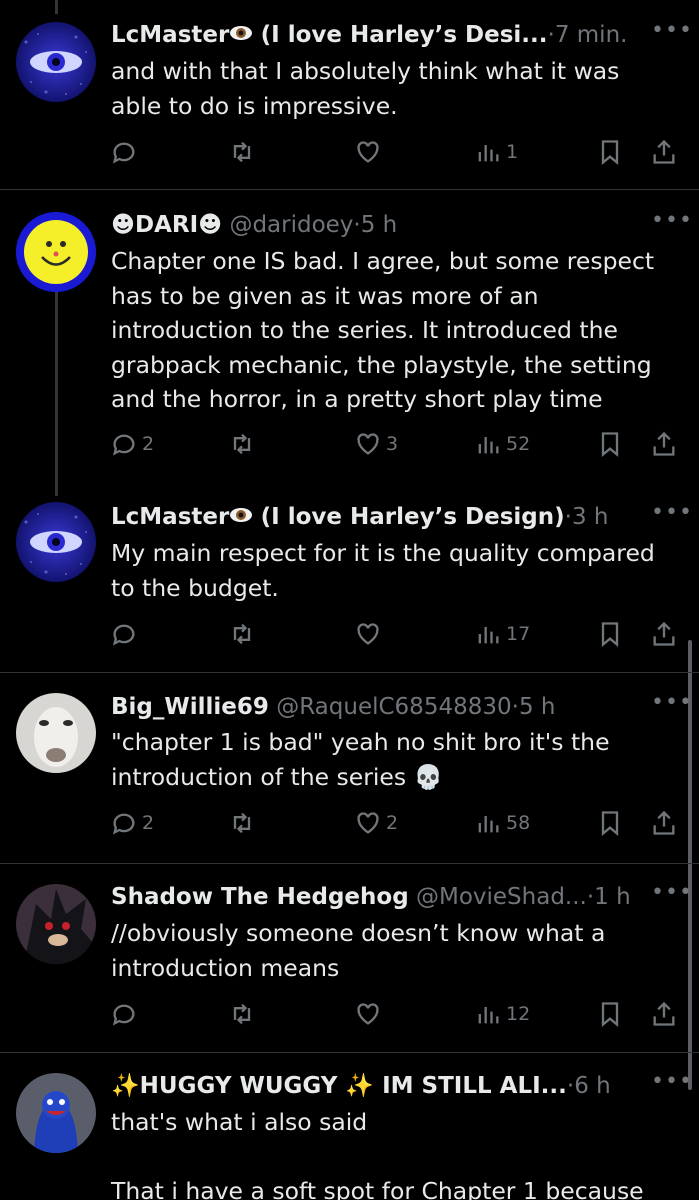 This screenshot has height=1200, width=699. I want to click on timestamp: 1 h, so click(612, 897).